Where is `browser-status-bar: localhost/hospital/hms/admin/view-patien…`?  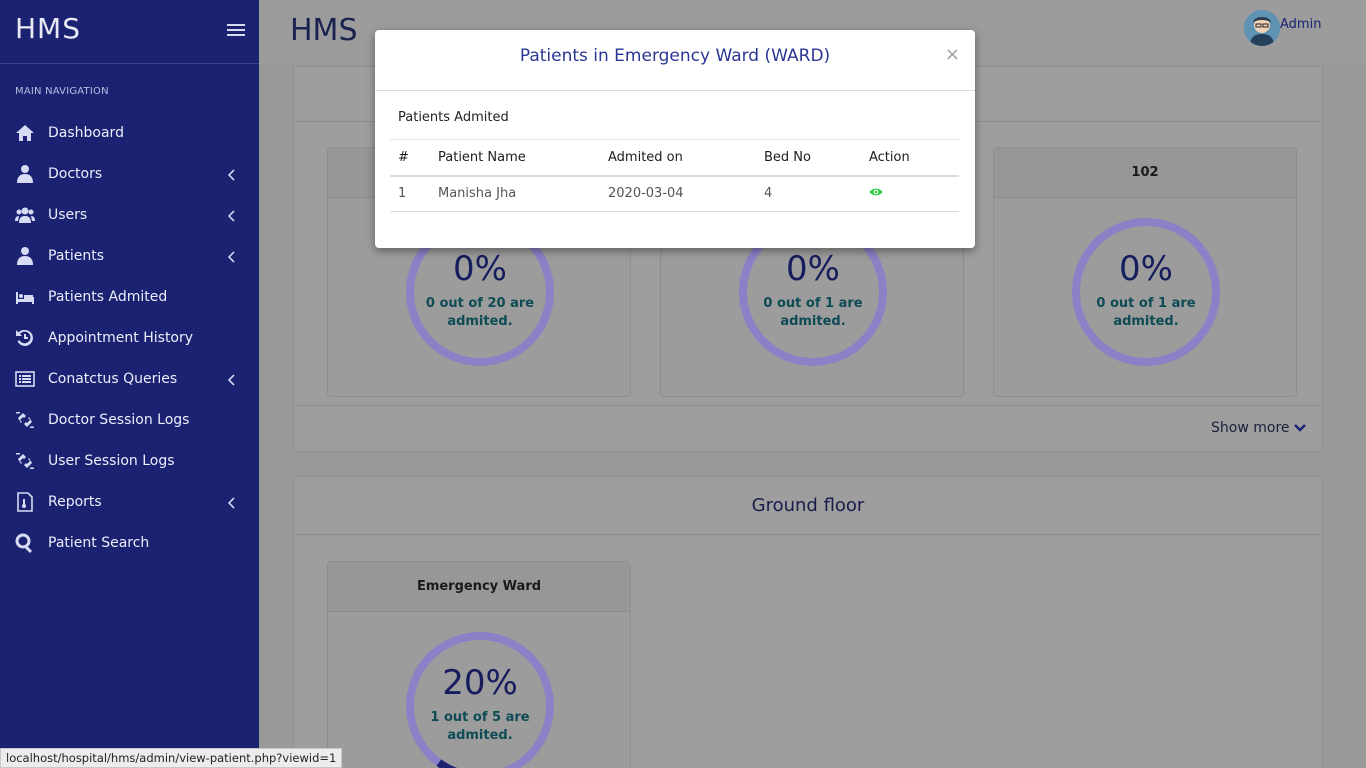 browser-status-bar: localhost/hospital/hms/admin/view-patien… is located at coordinates (171, 758).